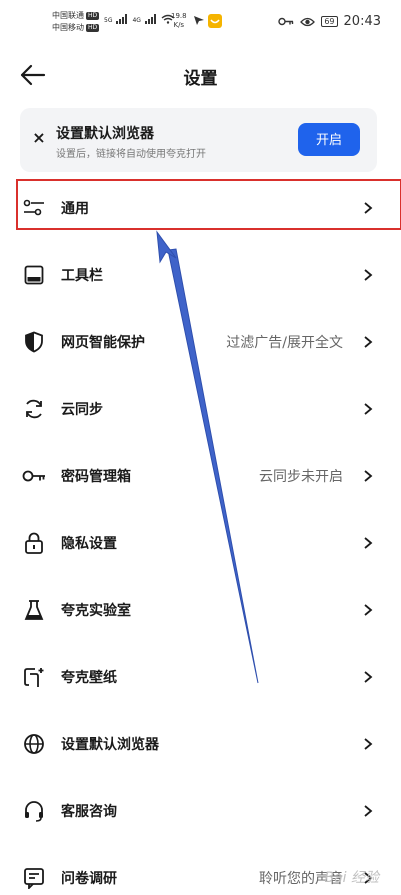 This screenshot has height=895, width=401. What do you see at coordinates (200, 475) in the screenshot?
I see `menu-item-password-manager: 密码管理箱 云同步未开启` at bounding box center [200, 475].